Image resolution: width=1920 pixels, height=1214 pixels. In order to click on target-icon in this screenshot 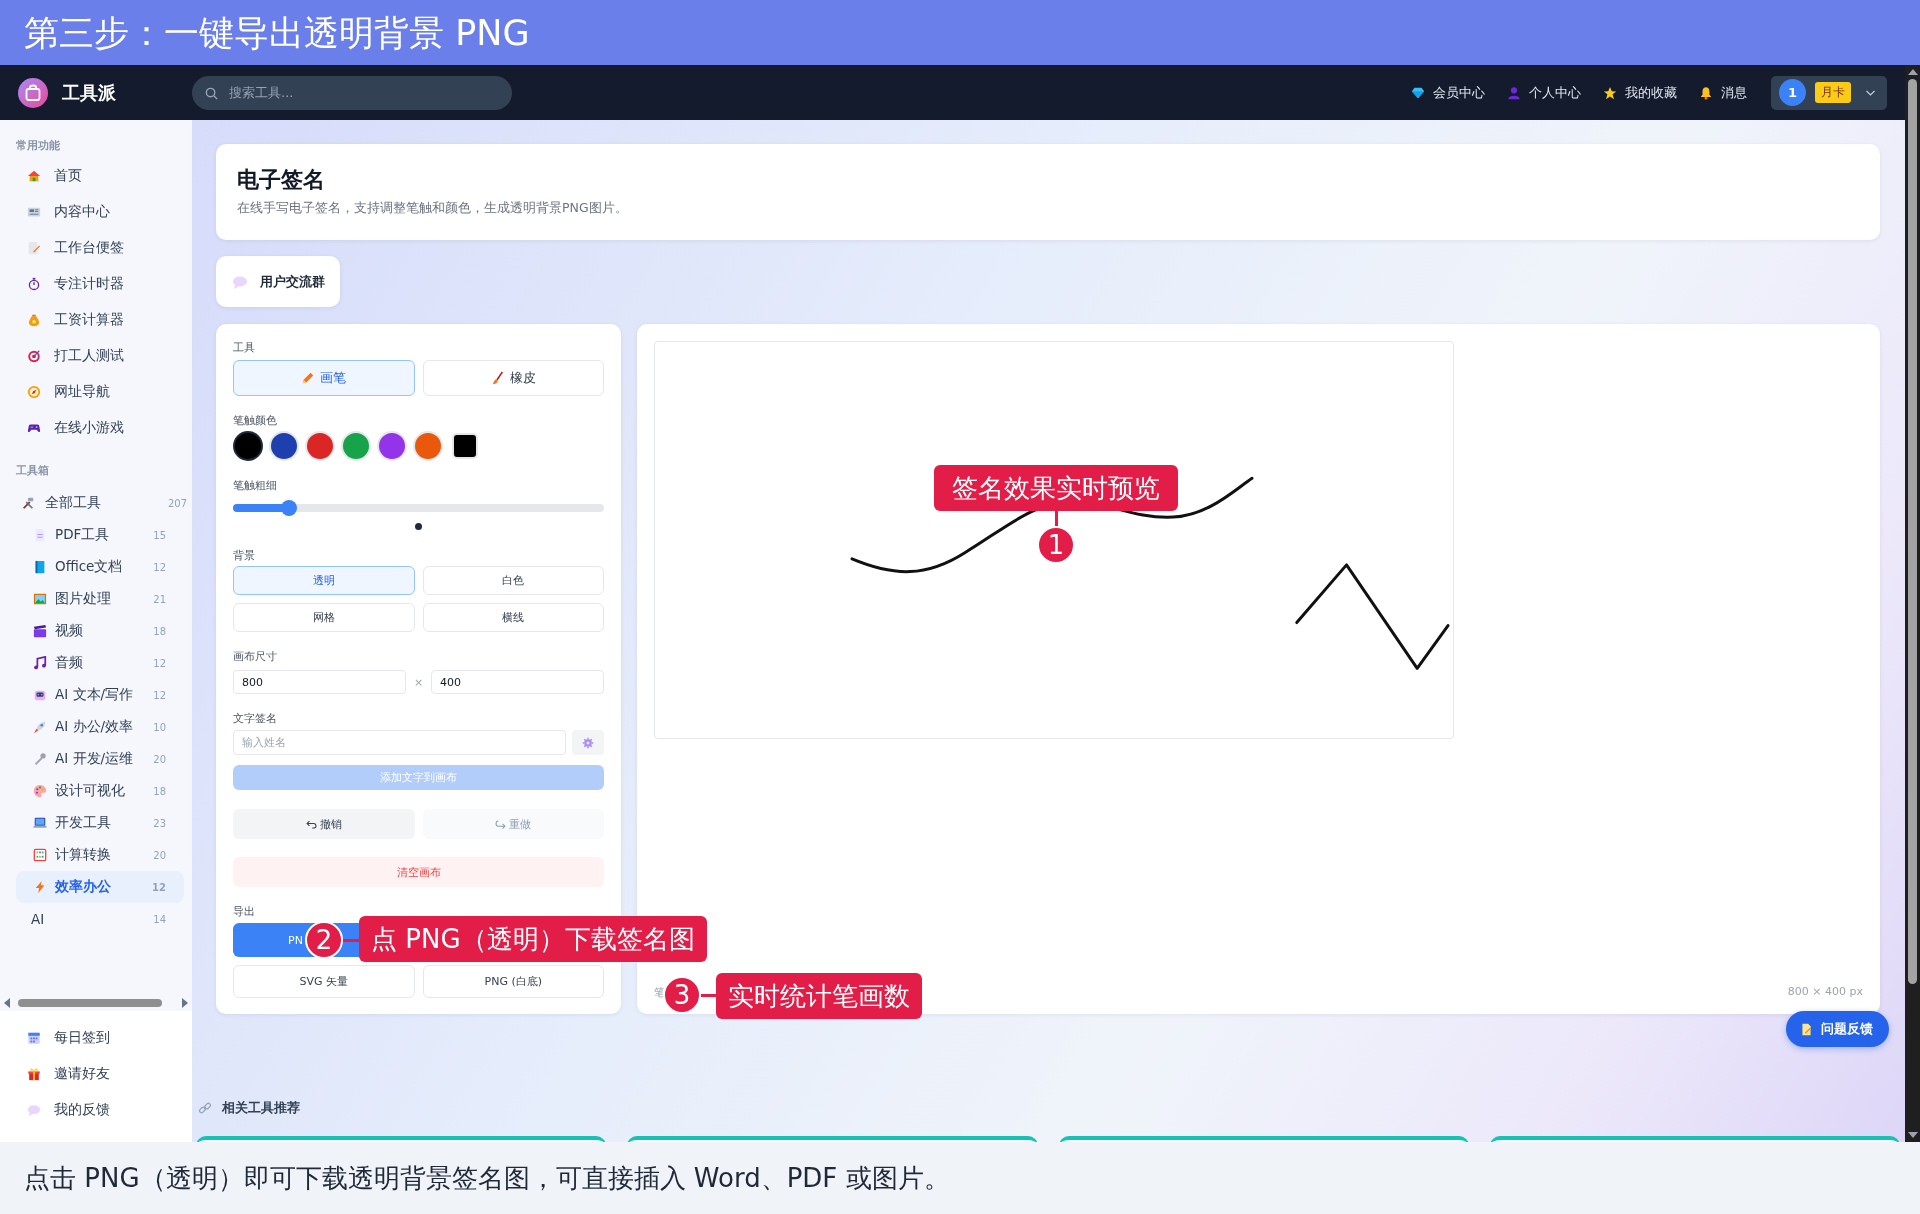, I will do `click(34, 356)`.